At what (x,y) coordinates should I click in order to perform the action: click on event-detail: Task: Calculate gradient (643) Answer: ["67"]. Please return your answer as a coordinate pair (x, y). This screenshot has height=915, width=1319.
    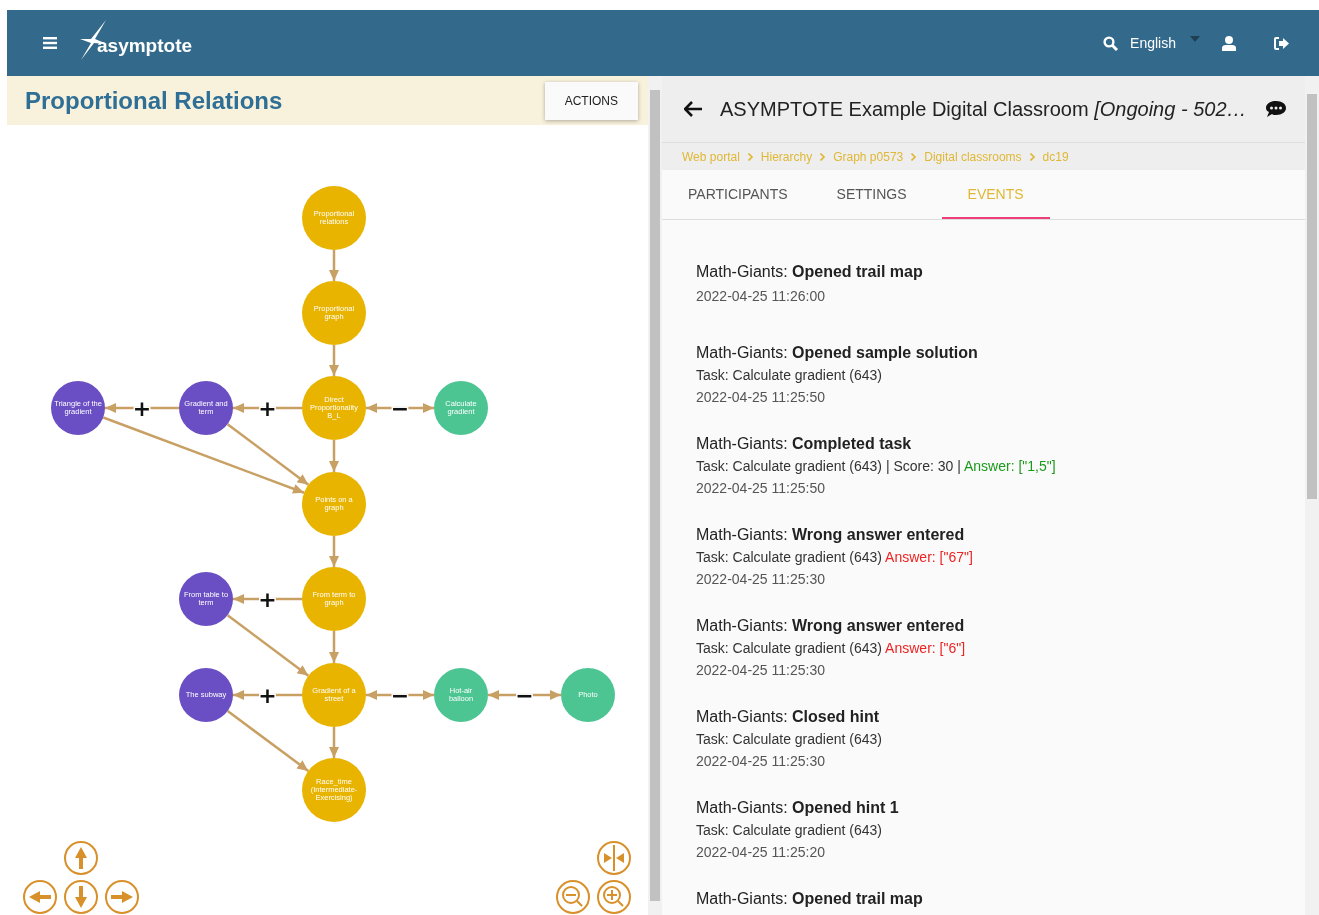
    Looking at the image, I should click on (835, 557).